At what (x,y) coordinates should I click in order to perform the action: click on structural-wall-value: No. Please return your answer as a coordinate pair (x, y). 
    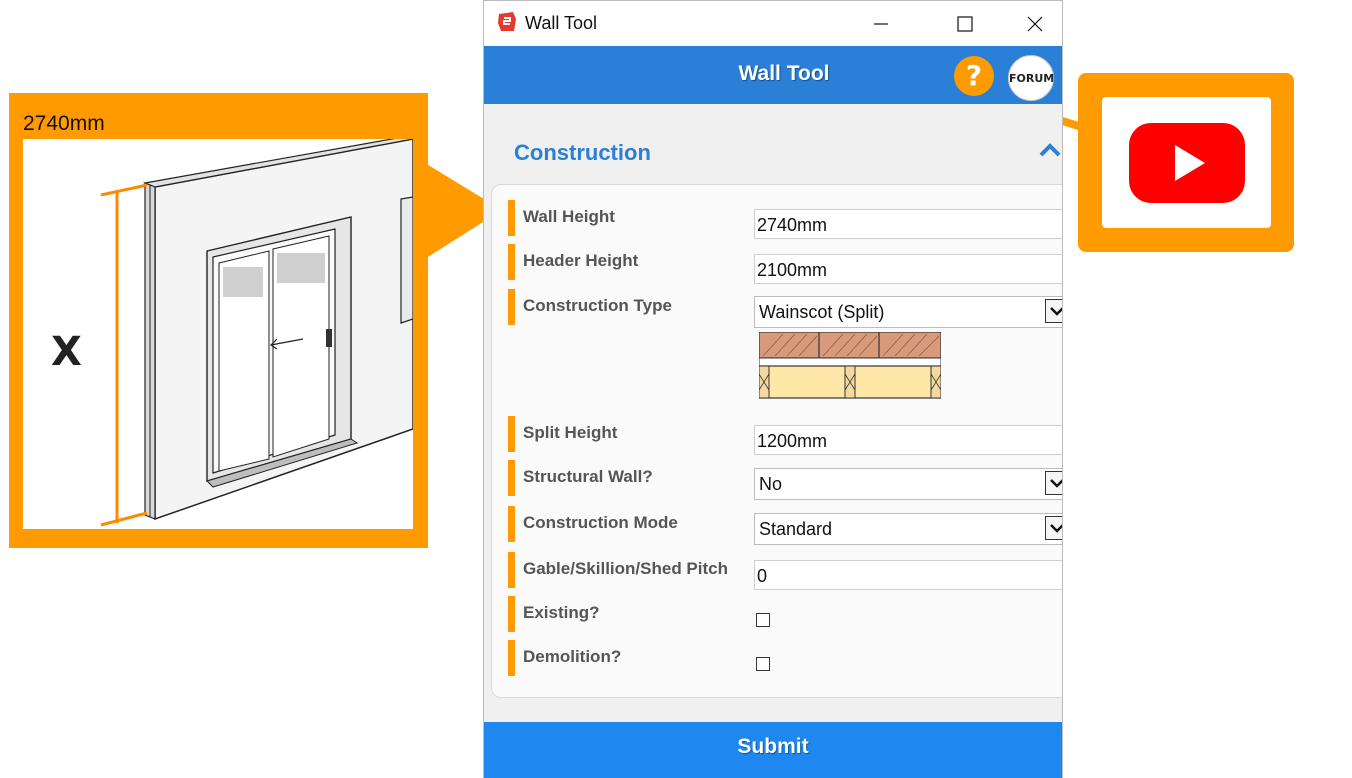
    Looking at the image, I should click on (771, 484).